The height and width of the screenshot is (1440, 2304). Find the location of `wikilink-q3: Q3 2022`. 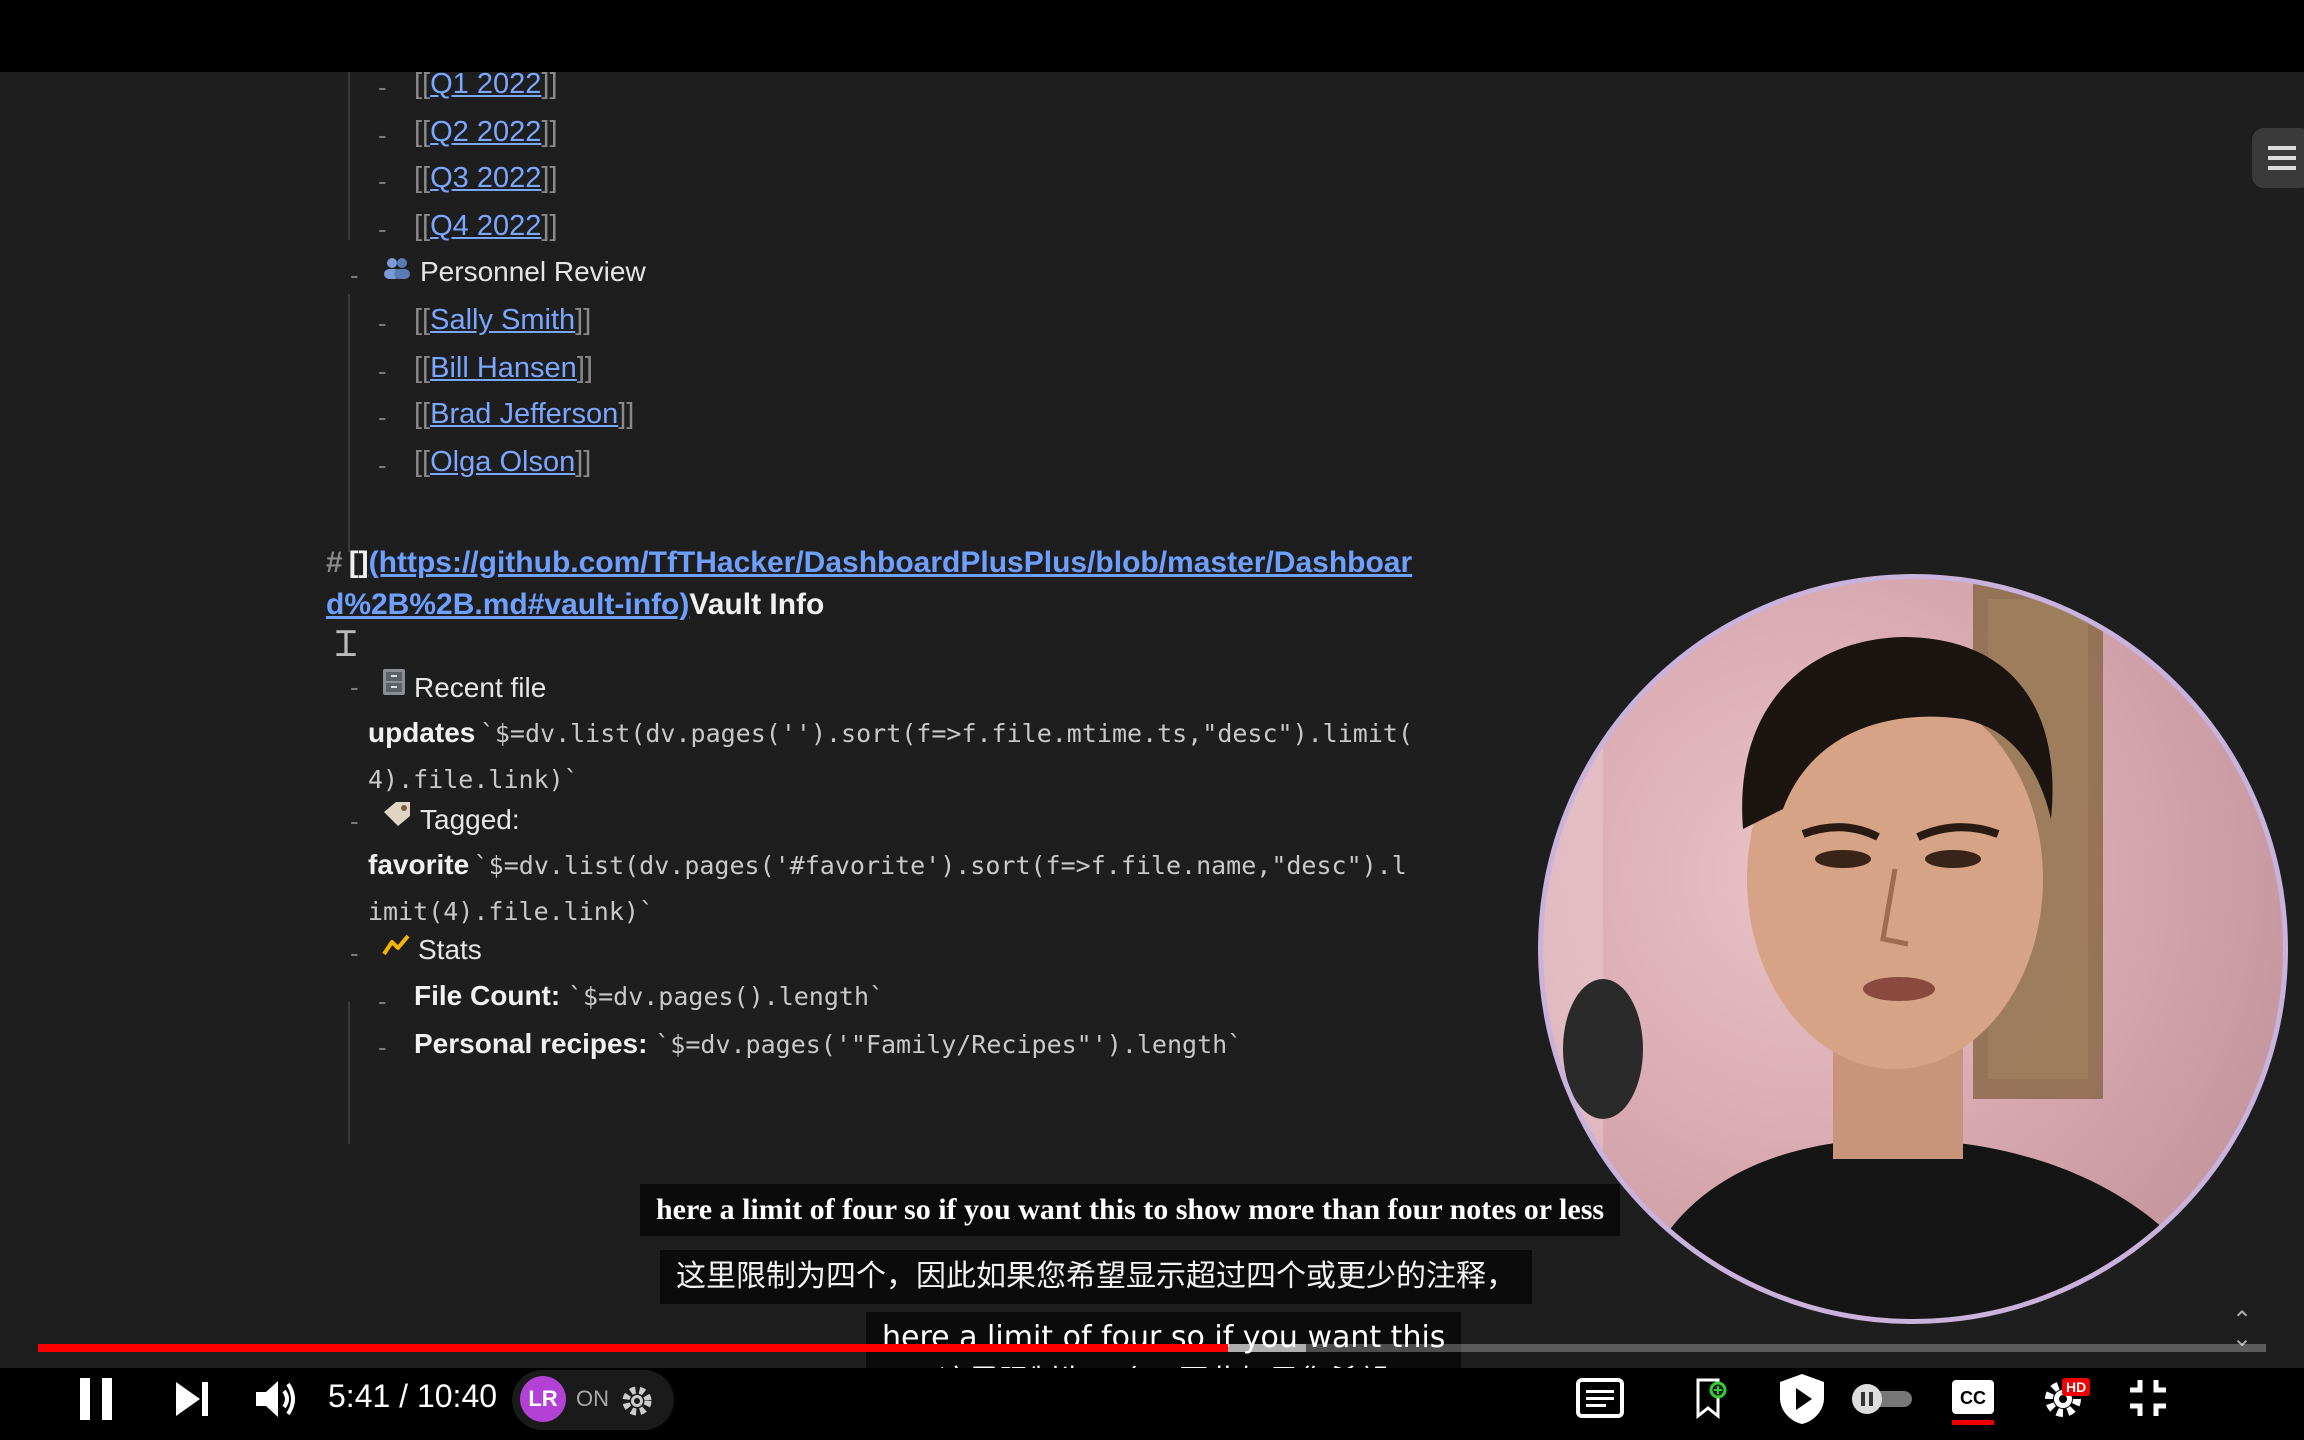

wikilink-q3: Q3 2022 is located at coordinates (485, 178).